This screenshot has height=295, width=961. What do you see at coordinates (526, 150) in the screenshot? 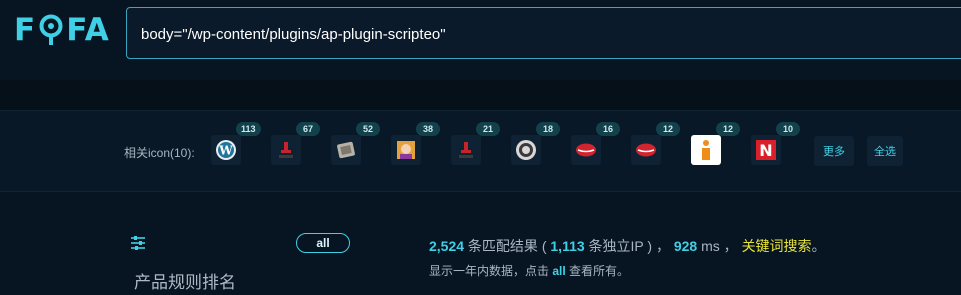
I see `circle-logo-icon` at bounding box center [526, 150].